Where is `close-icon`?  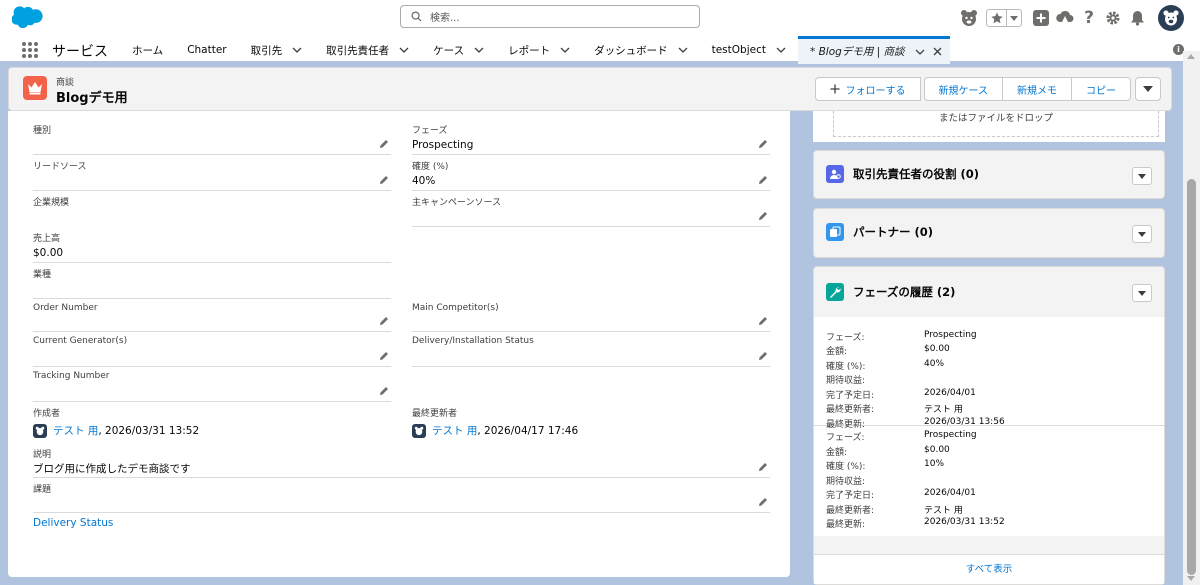 close-icon is located at coordinates (937, 51).